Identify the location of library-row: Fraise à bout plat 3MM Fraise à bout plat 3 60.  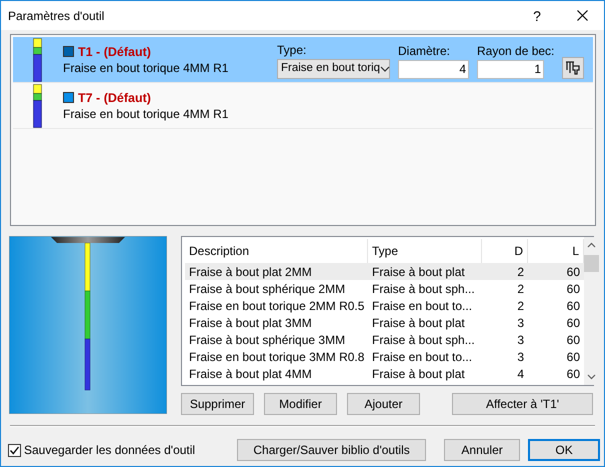
(384, 322).